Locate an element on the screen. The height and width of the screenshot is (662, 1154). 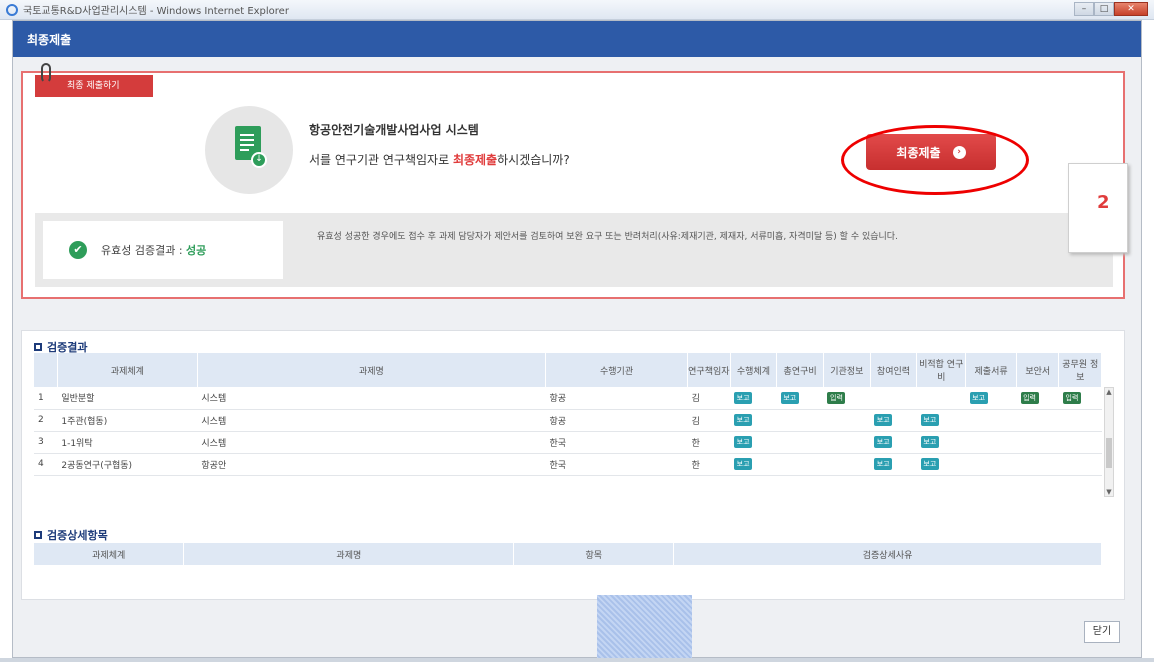
popup-header: 최종제출 is located at coordinates (577, 39).